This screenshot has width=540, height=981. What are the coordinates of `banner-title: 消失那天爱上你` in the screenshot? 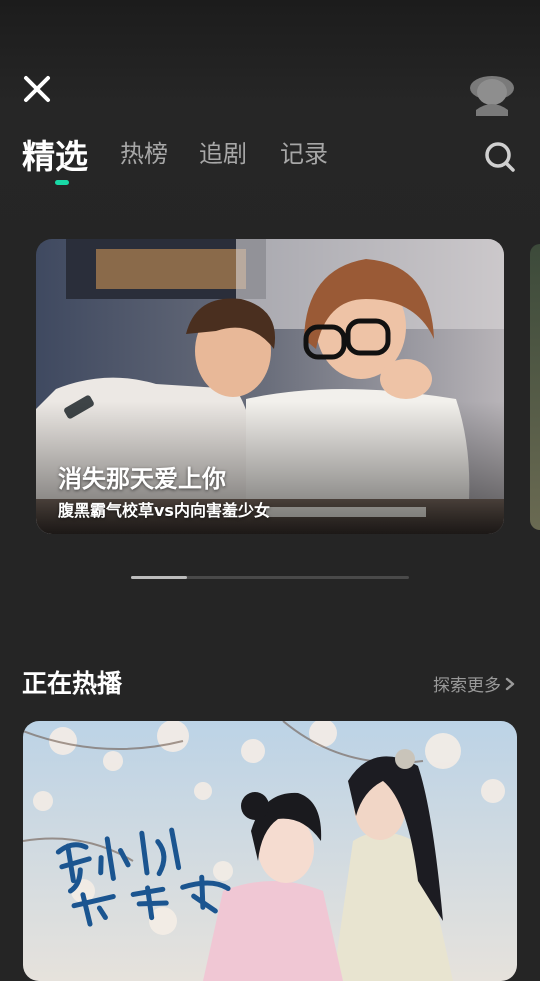 It's located at (142, 479).